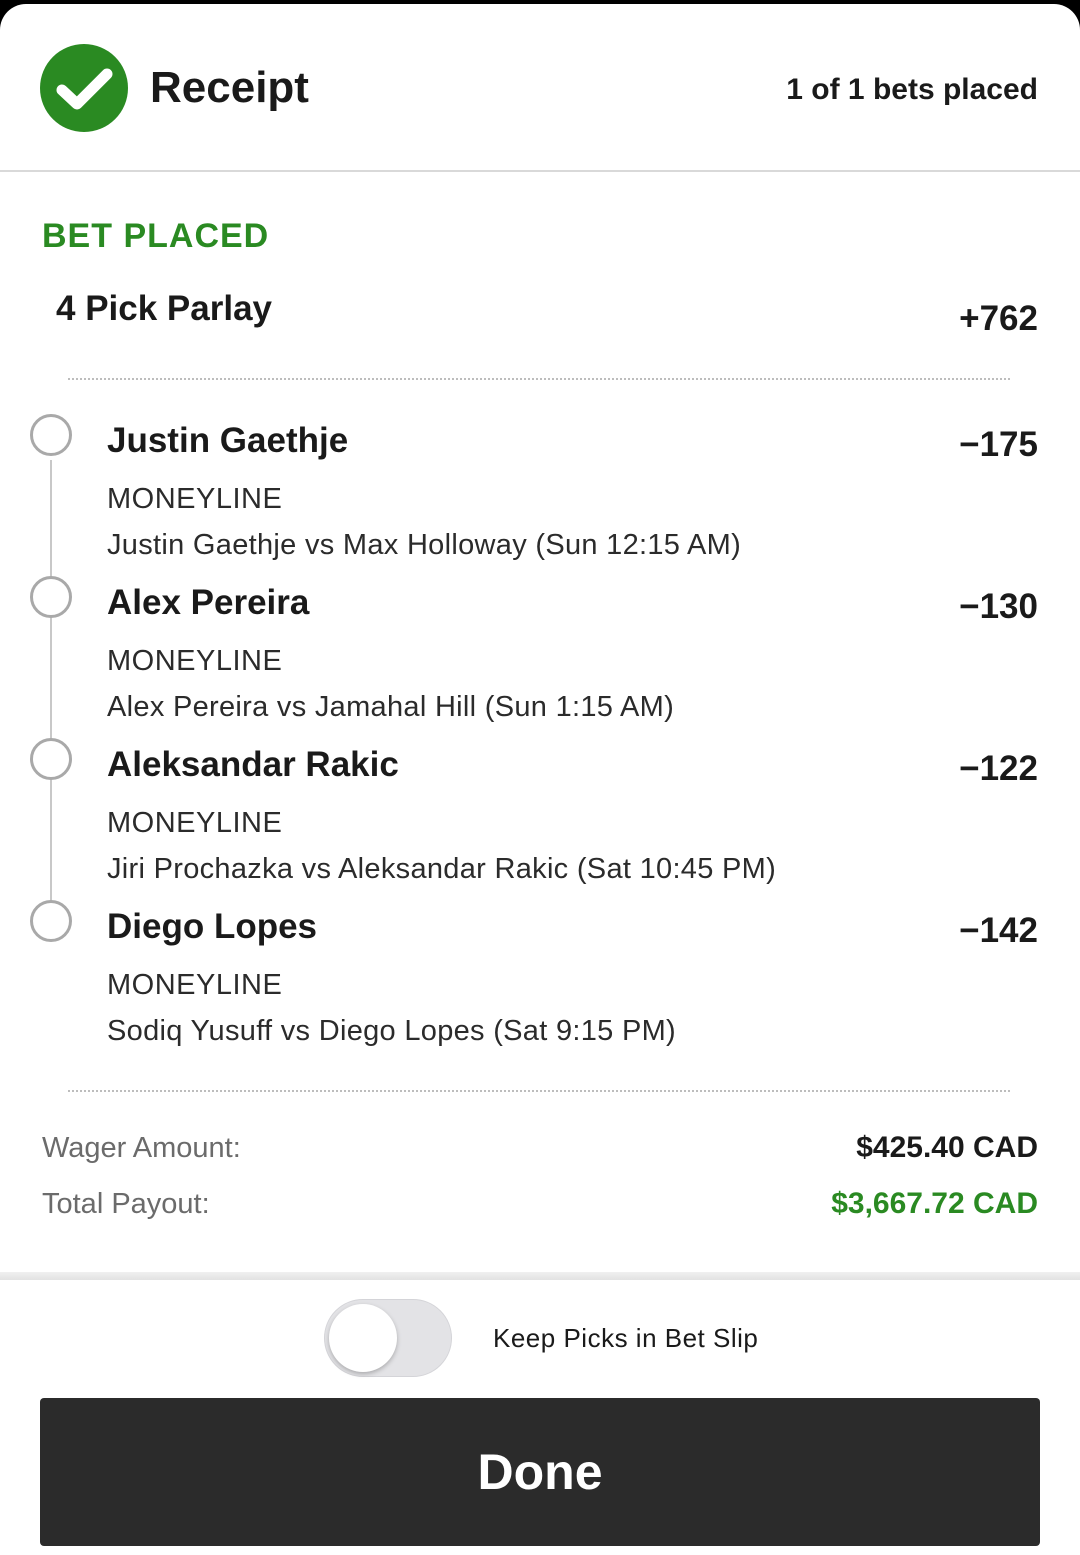 This screenshot has height=1555, width=1080. What do you see at coordinates (998, 444) in the screenshot?
I see `leg-odds: −175` at bounding box center [998, 444].